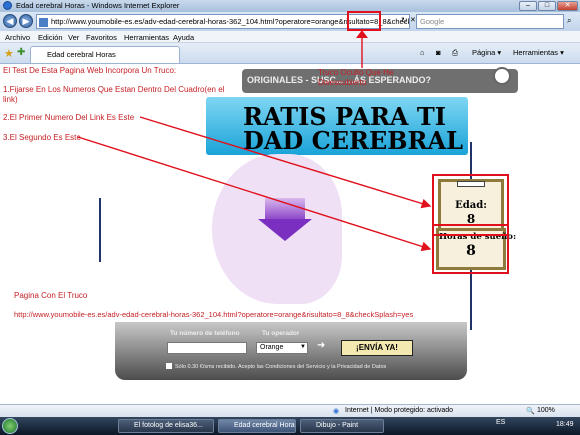 This screenshot has width=580, height=435. What do you see at coordinates (490, 21) in the screenshot?
I see `search-input: Google` at bounding box center [490, 21].